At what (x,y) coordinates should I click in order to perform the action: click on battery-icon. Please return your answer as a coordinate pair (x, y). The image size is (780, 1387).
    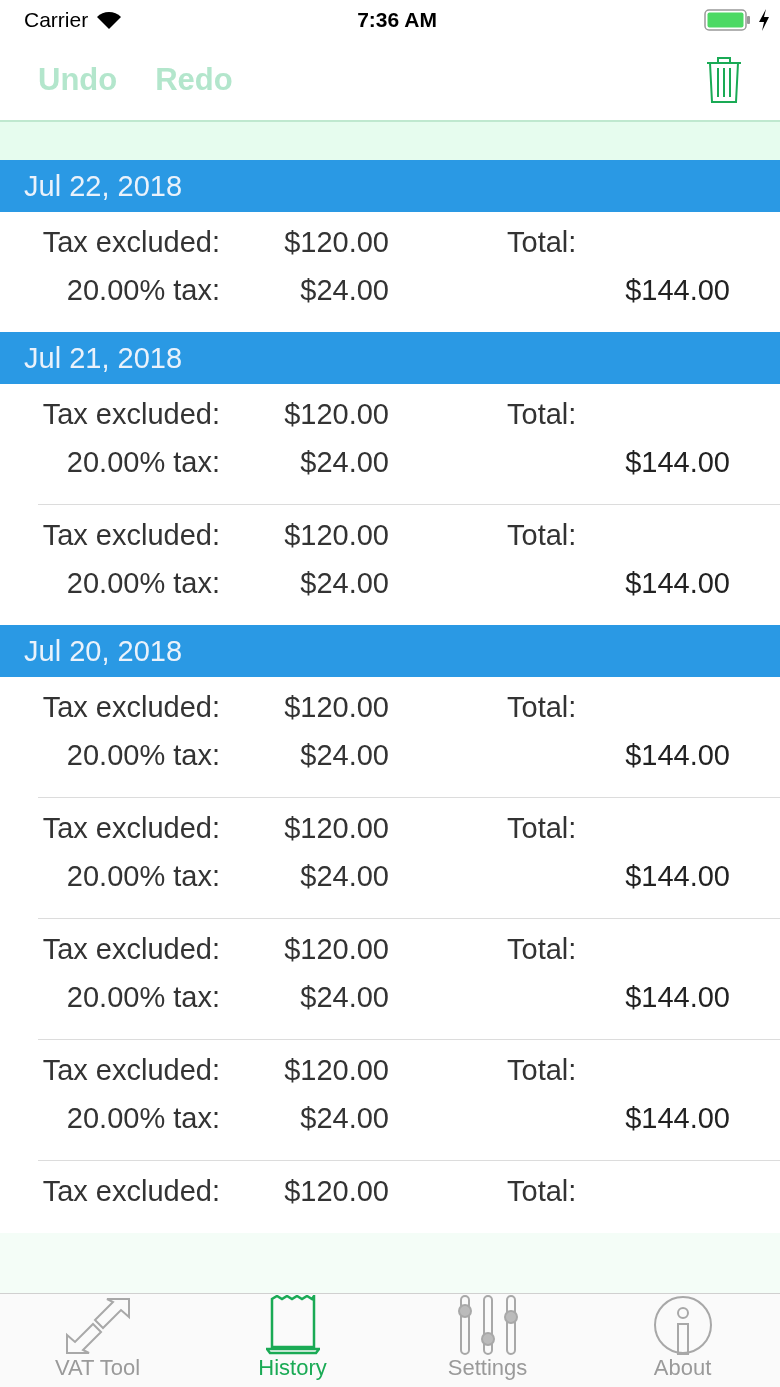
    Looking at the image, I should click on (728, 20).